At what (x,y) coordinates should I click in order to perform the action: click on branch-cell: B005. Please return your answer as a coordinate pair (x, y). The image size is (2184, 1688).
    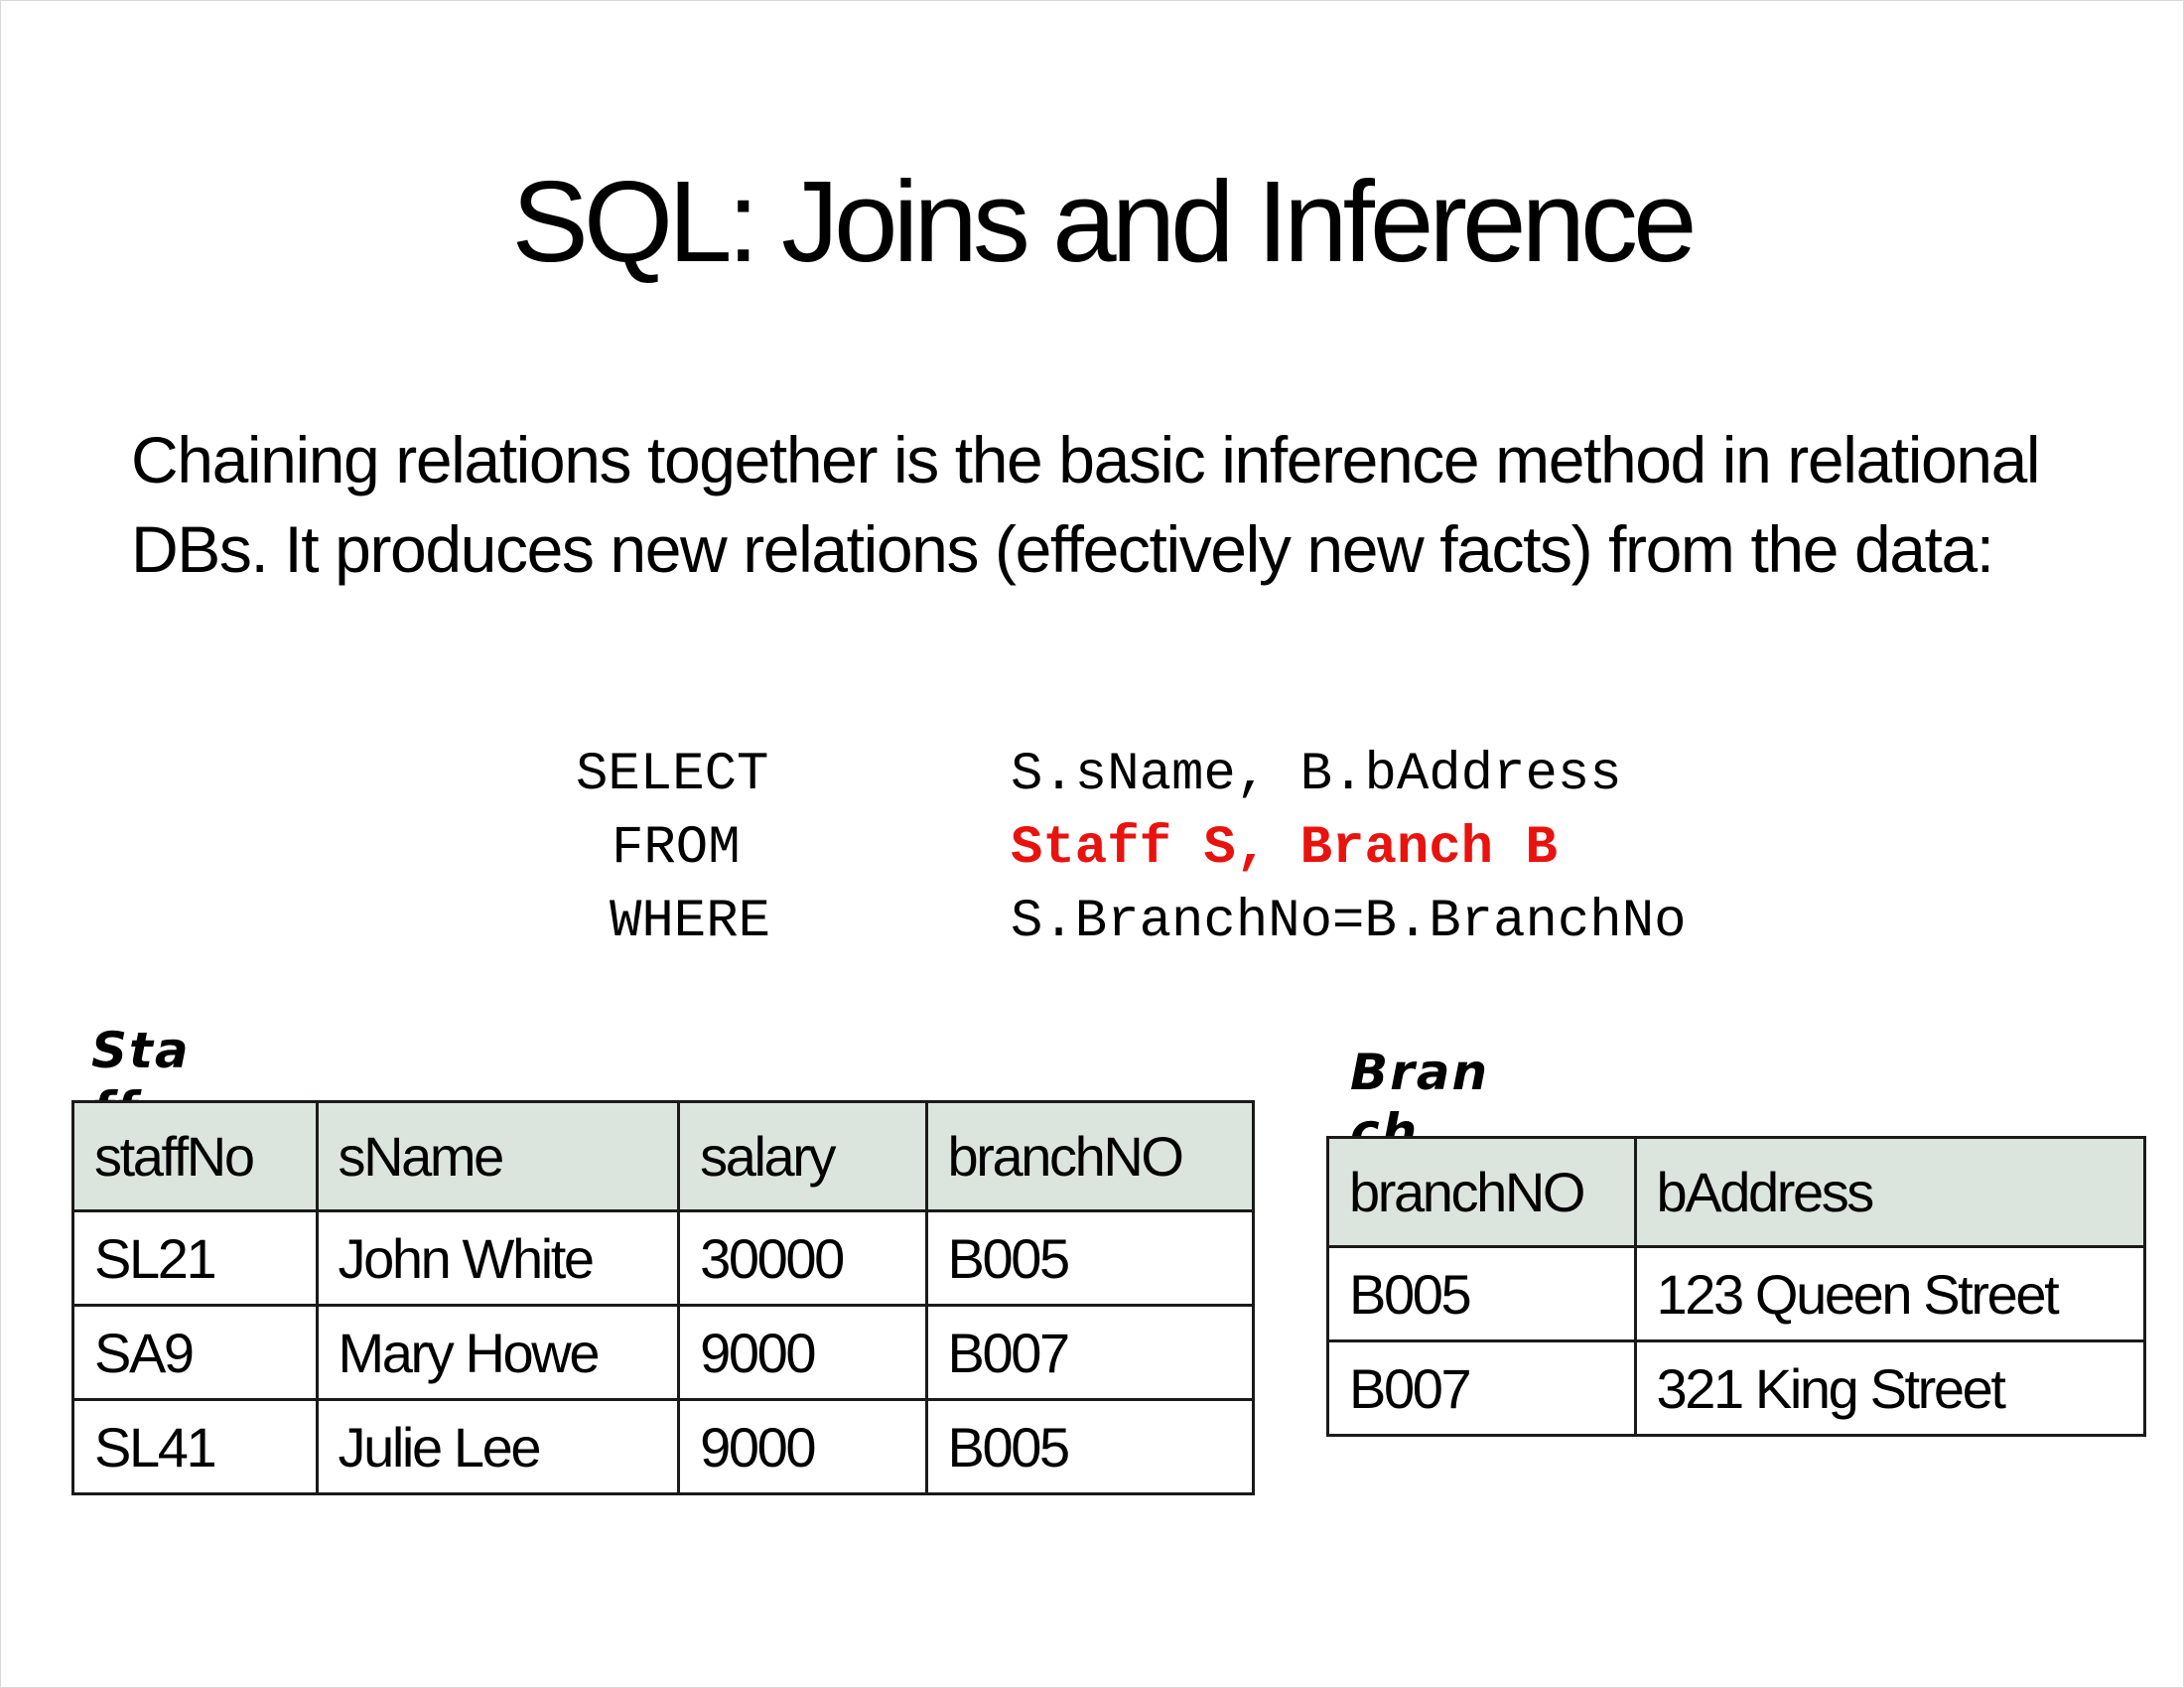
    Looking at the image, I should click on (1481, 1293).